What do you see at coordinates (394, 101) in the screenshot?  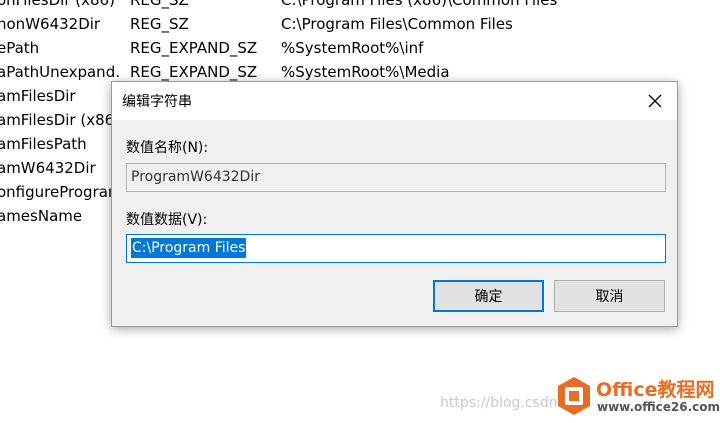 I see `dialog-titlebar: 编辑字符串` at bounding box center [394, 101].